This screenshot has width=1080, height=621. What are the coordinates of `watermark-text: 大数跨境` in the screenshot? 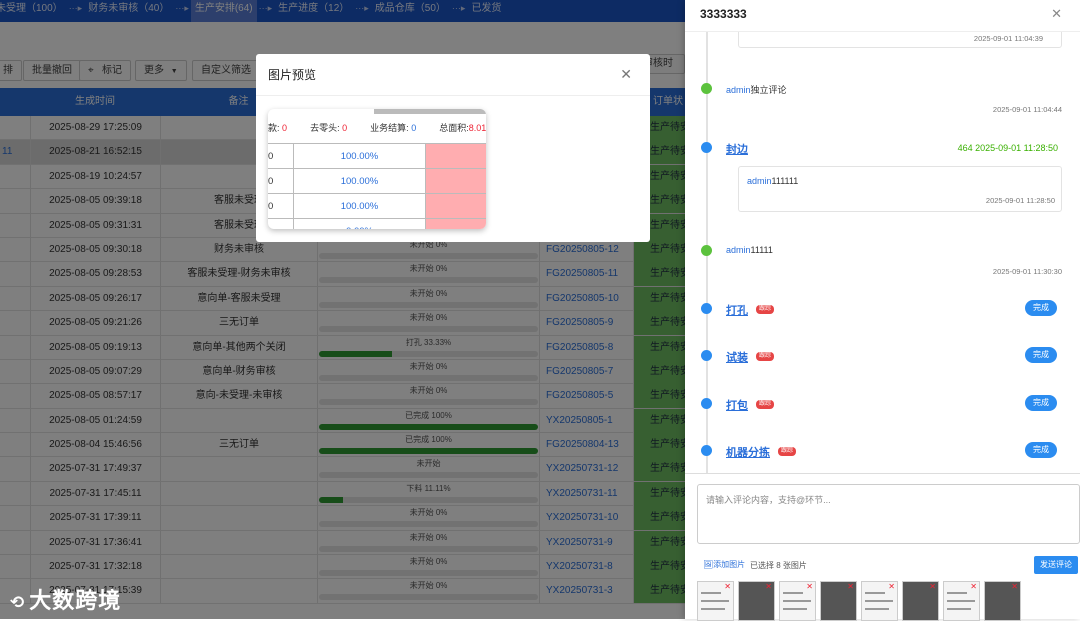 It's located at (75, 600).